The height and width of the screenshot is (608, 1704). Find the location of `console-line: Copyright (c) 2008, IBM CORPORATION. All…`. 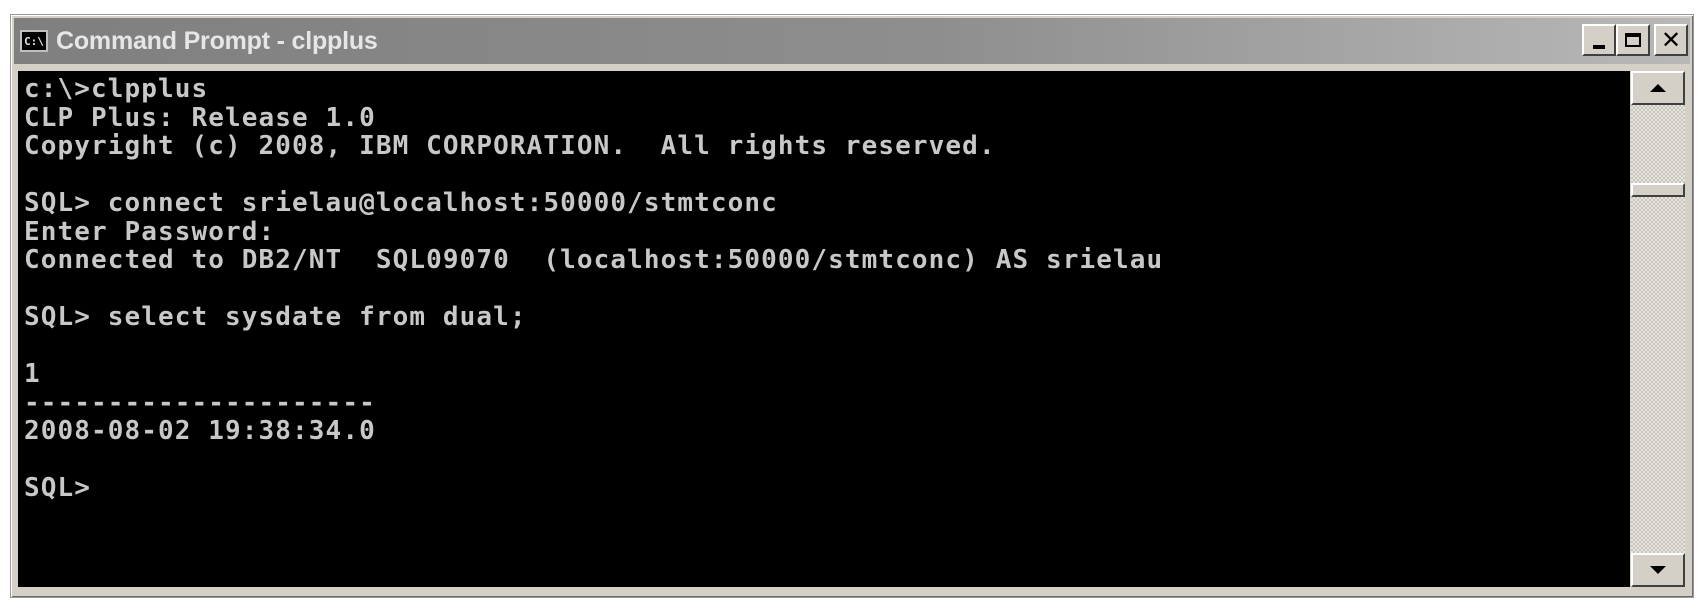

console-line: Copyright (c) 2008, IBM CORPORATION. All… is located at coordinates (510, 146).